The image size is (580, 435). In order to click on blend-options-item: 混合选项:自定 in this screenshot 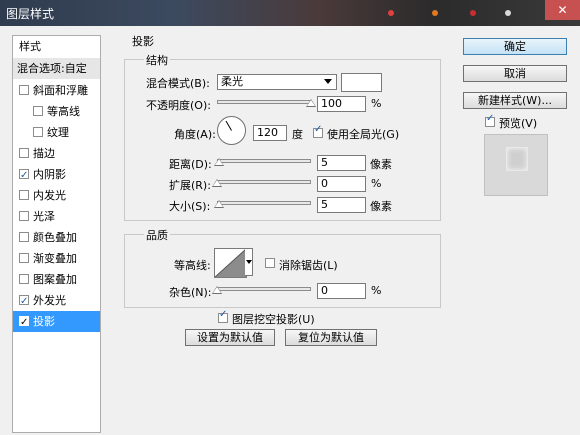, I will do `click(56, 68)`.